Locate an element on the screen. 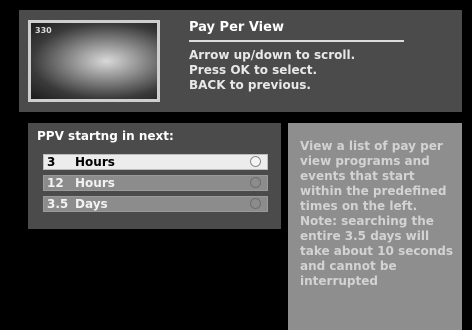 This screenshot has width=472, height=330. option-number: 3 is located at coordinates (51, 162).